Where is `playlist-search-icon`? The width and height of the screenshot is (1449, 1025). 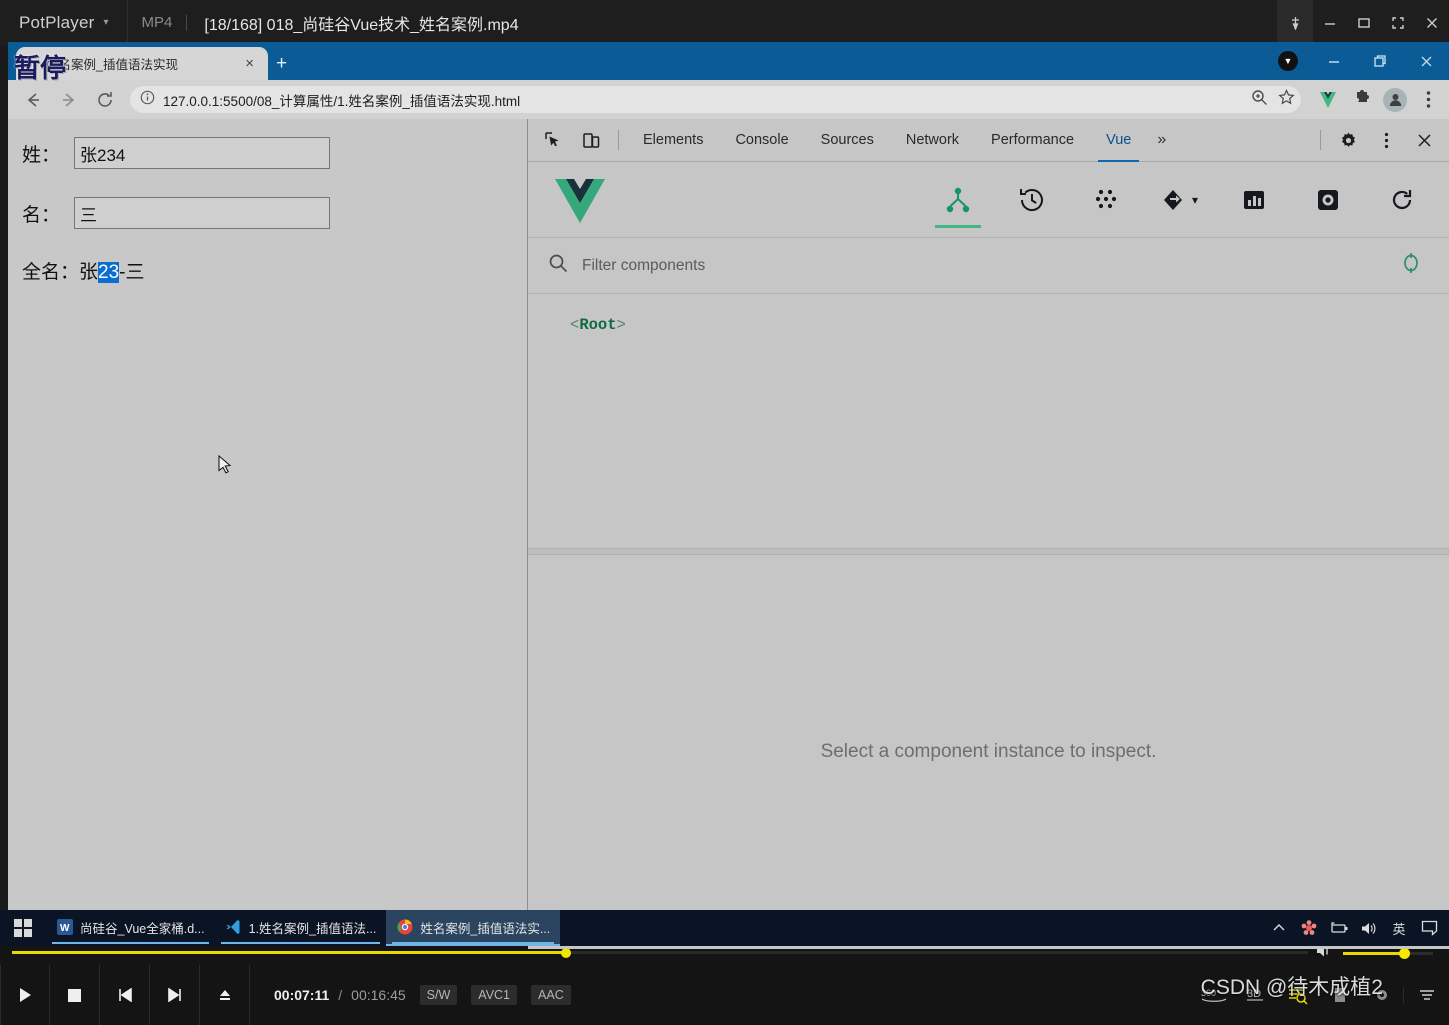 playlist-search-icon is located at coordinates (1298, 995).